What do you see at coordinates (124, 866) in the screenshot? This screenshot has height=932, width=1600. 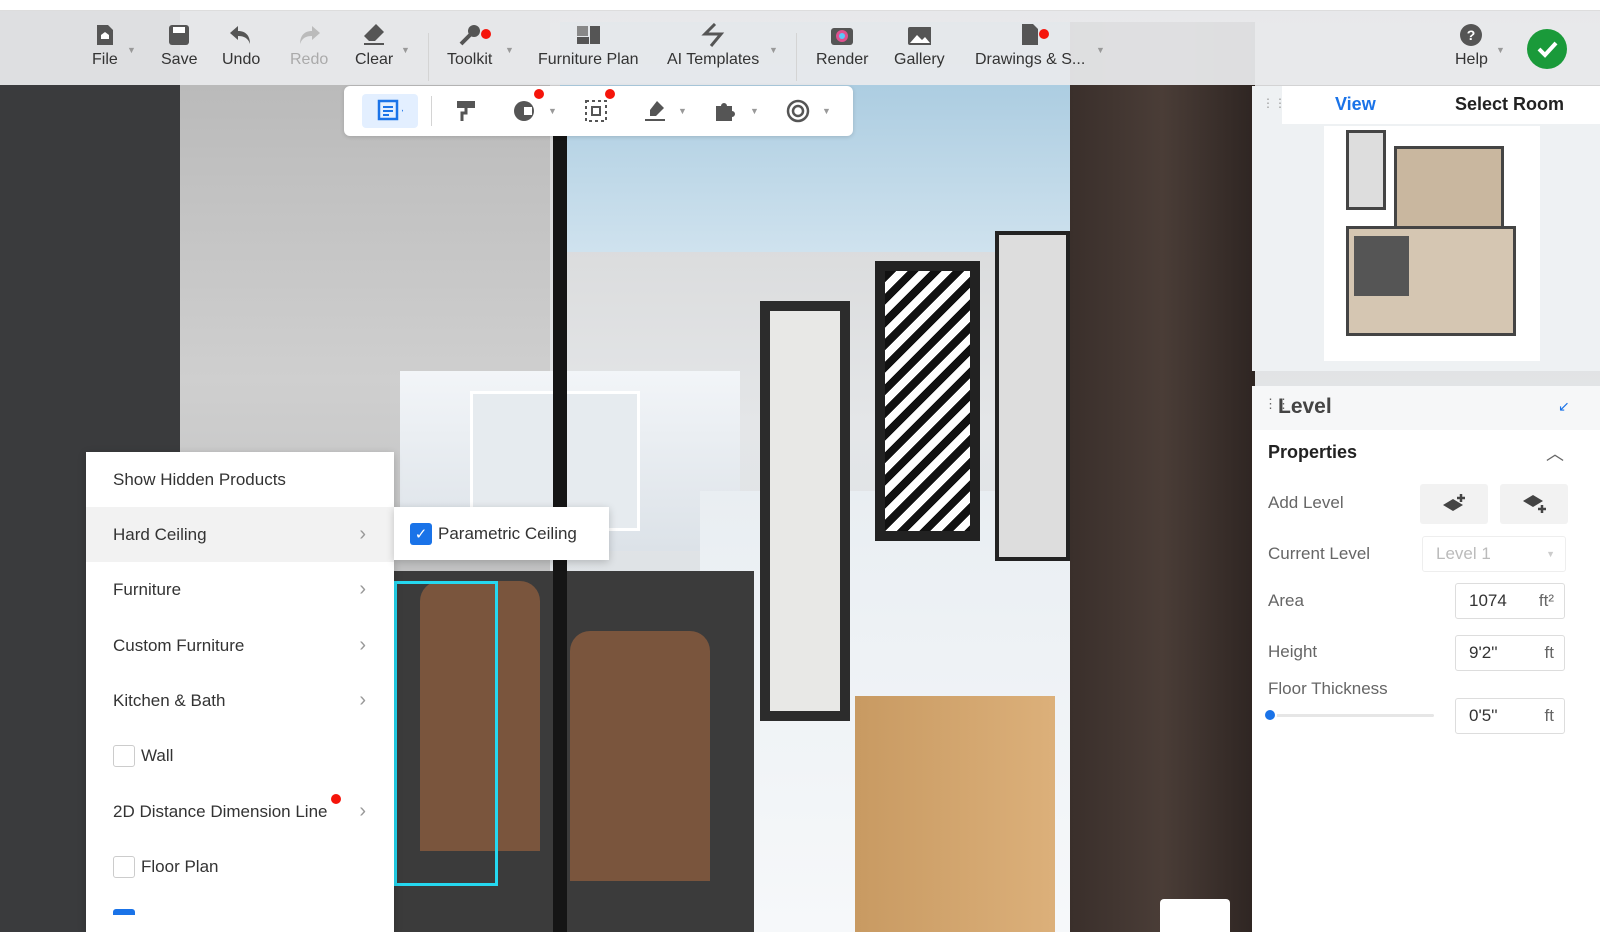 I see `floor-plan-checkbox` at bounding box center [124, 866].